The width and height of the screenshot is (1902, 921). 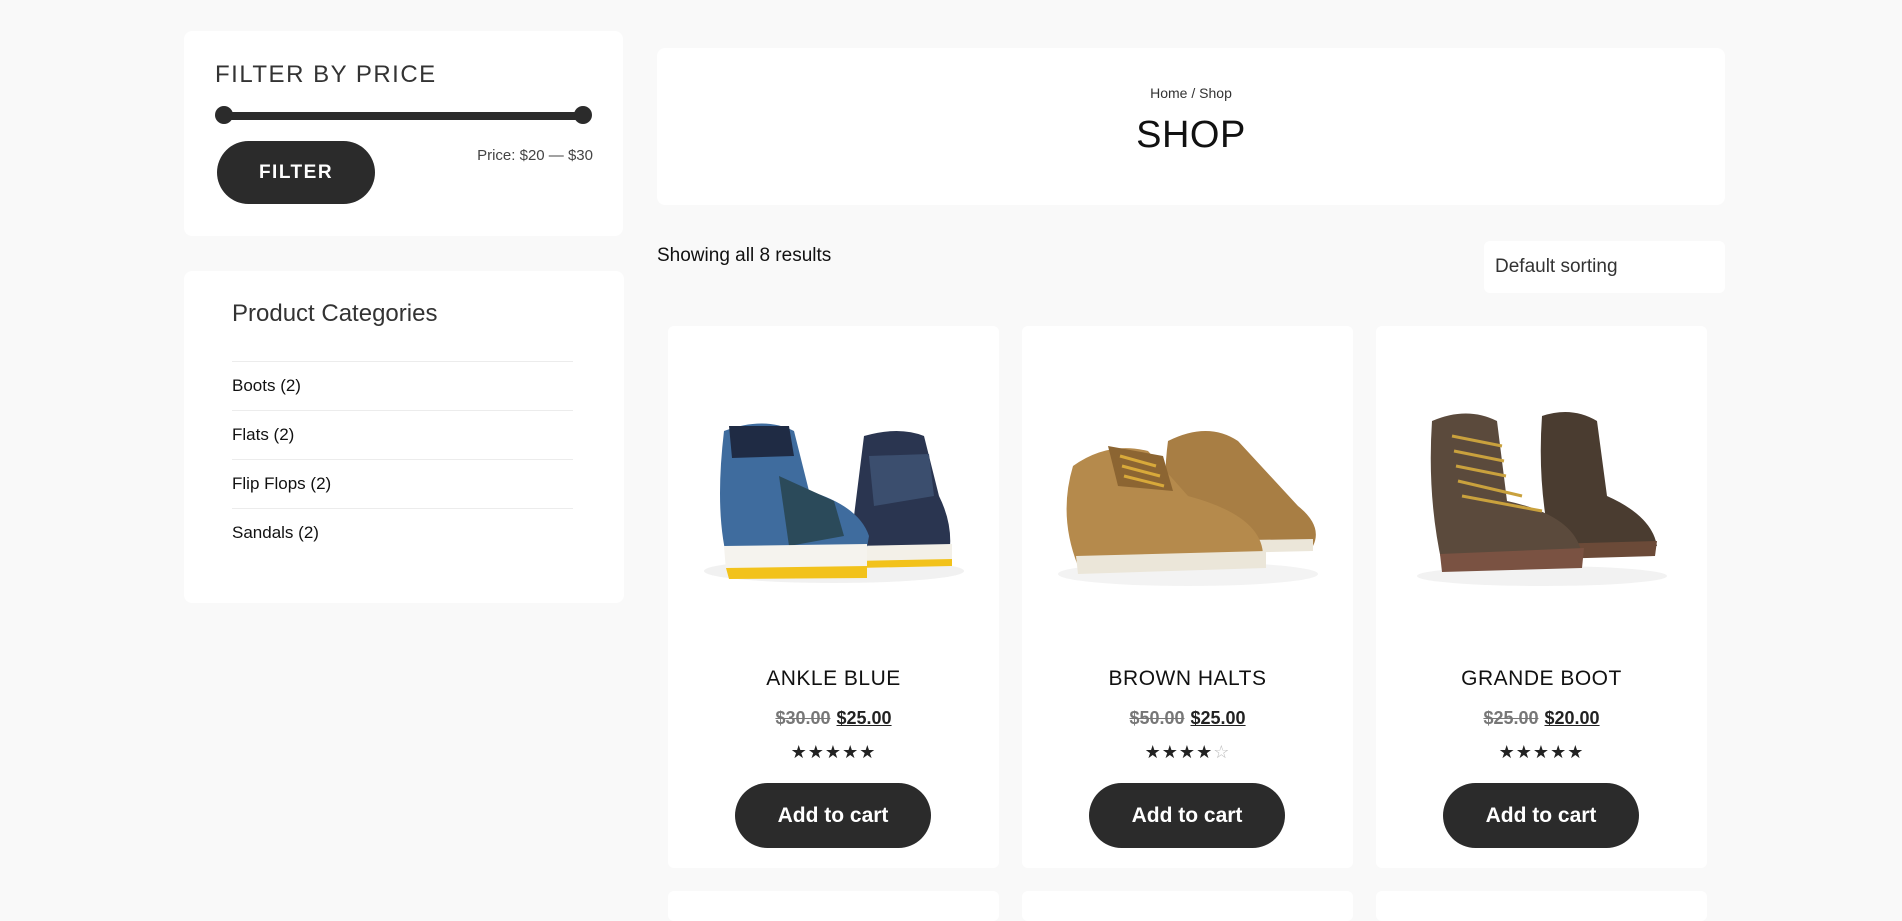 I want to click on category-item-flats: Flats (2), so click(x=402, y=434).